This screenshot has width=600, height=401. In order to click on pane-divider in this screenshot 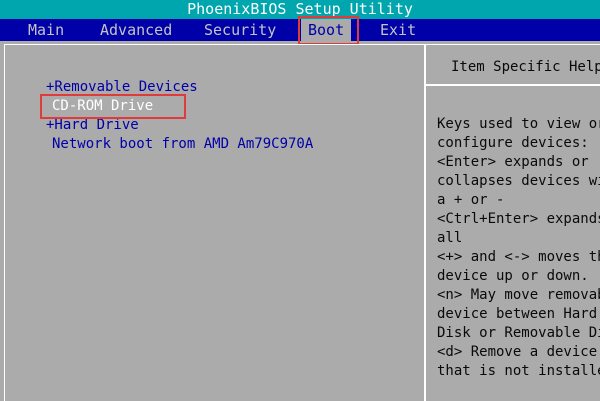, I will do `click(425, 222)`.